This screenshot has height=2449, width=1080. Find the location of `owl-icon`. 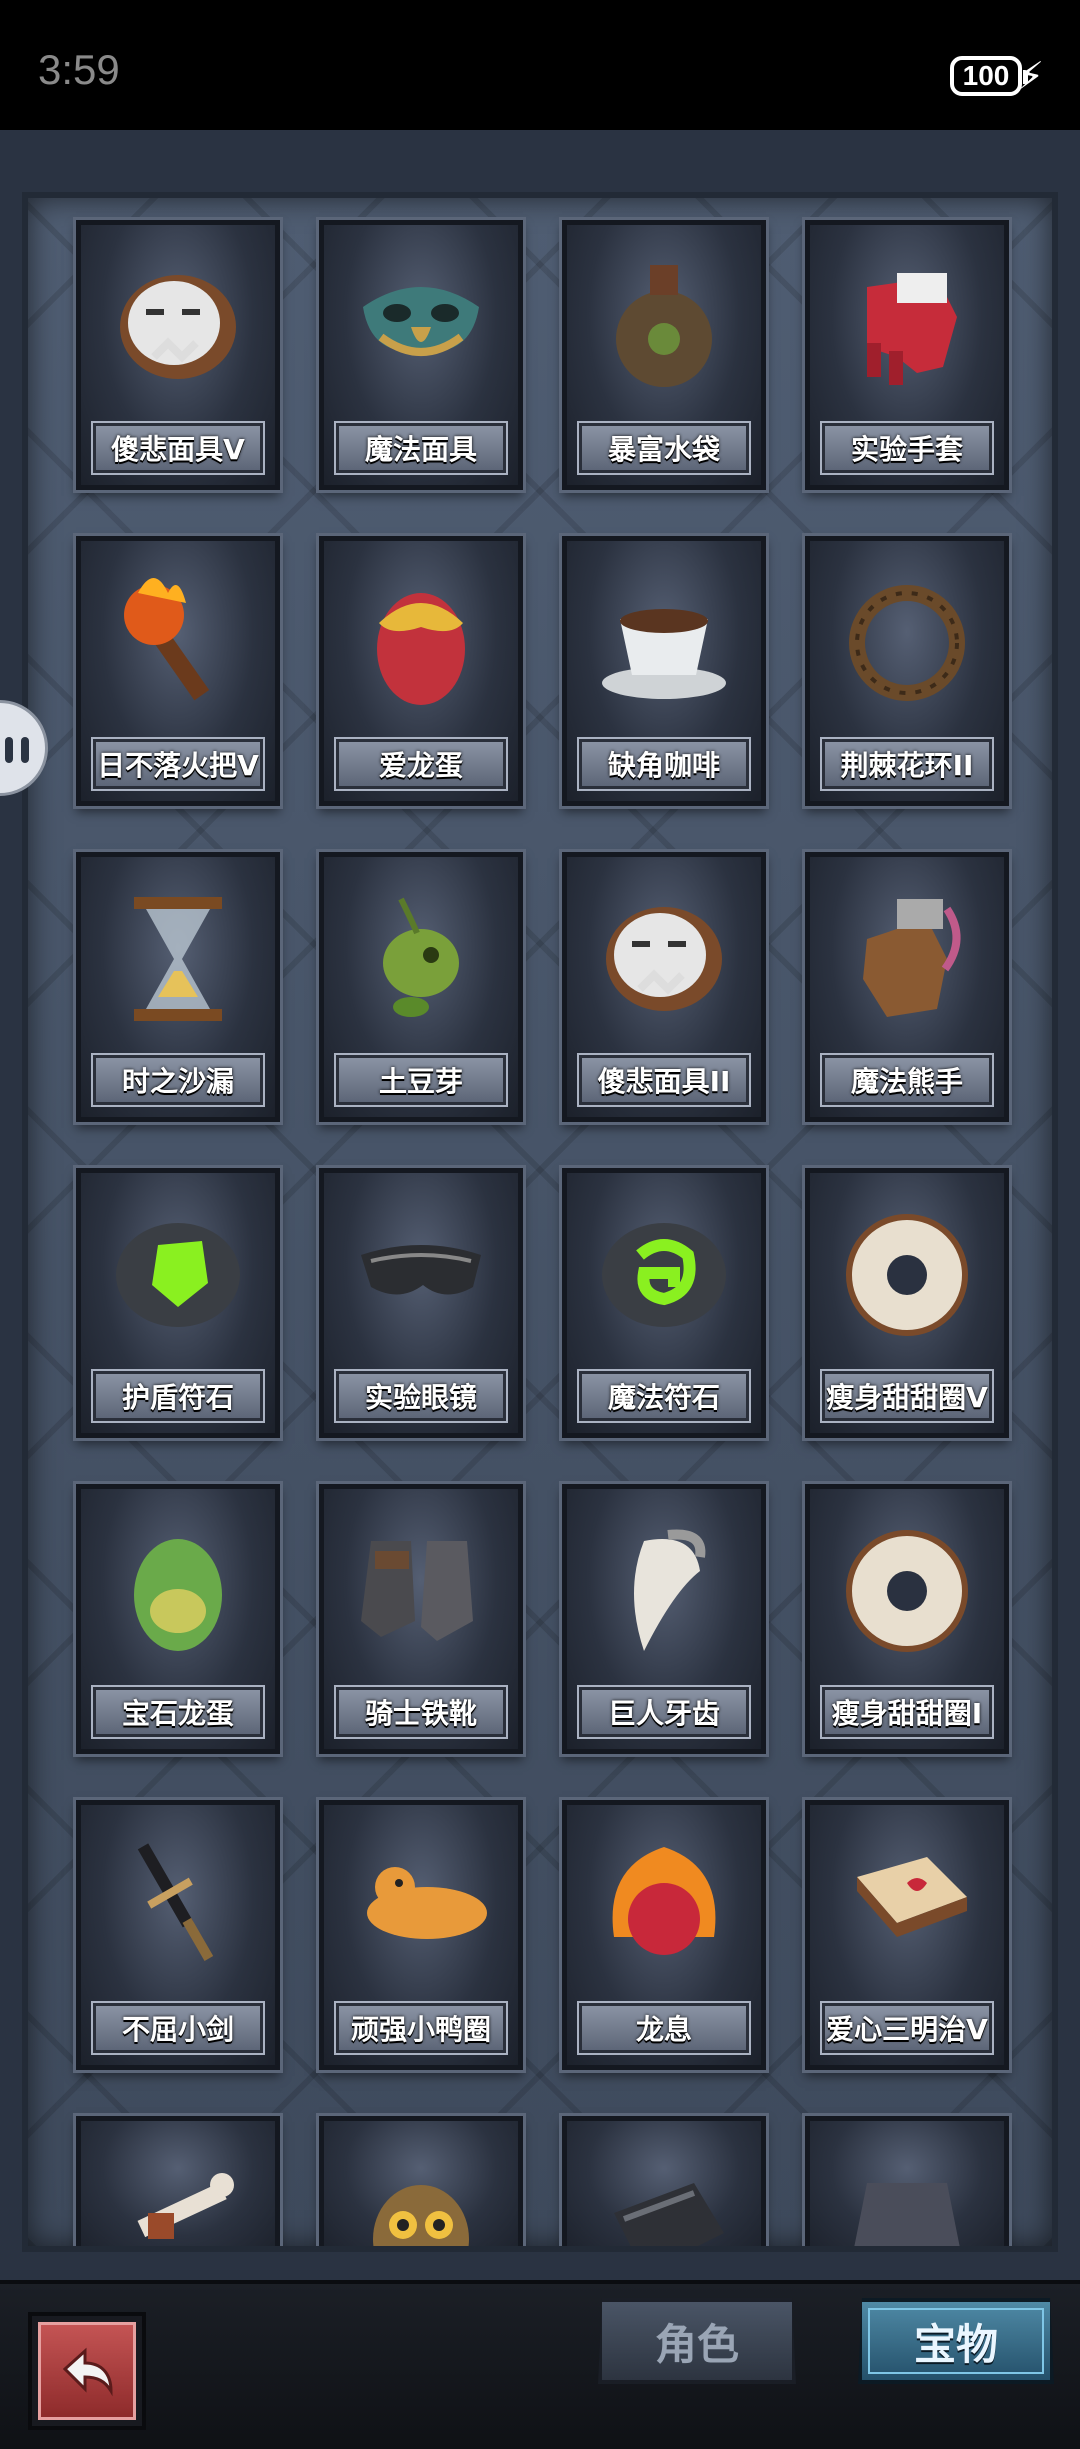

owl-icon is located at coordinates (421, 2194).